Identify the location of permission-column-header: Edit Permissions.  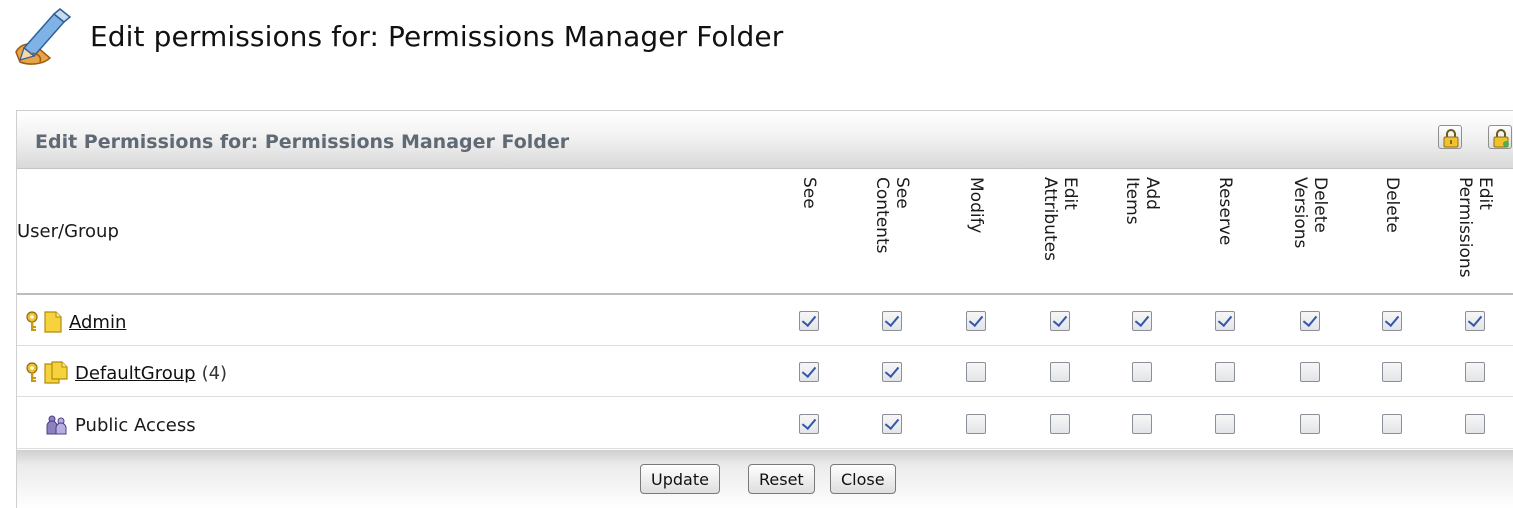
(1475, 235).